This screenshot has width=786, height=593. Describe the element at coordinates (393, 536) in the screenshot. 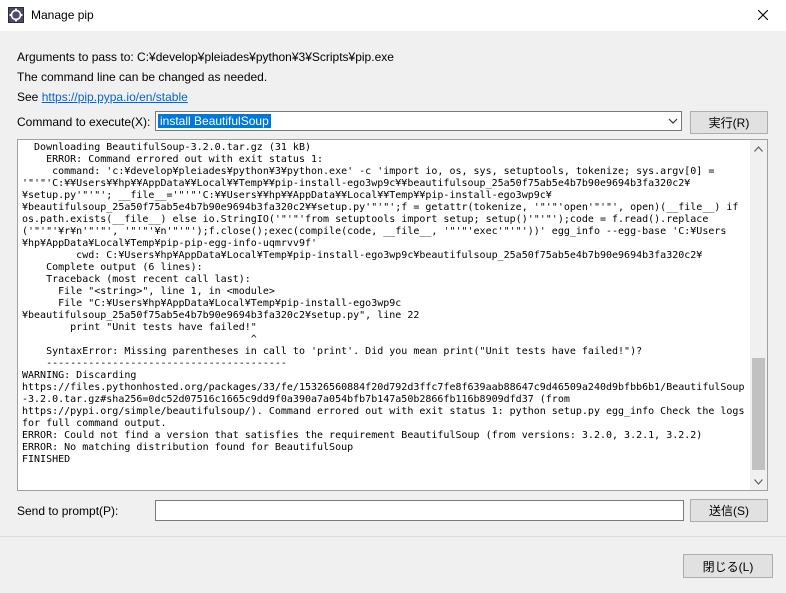

I see `footer-divider` at that location.